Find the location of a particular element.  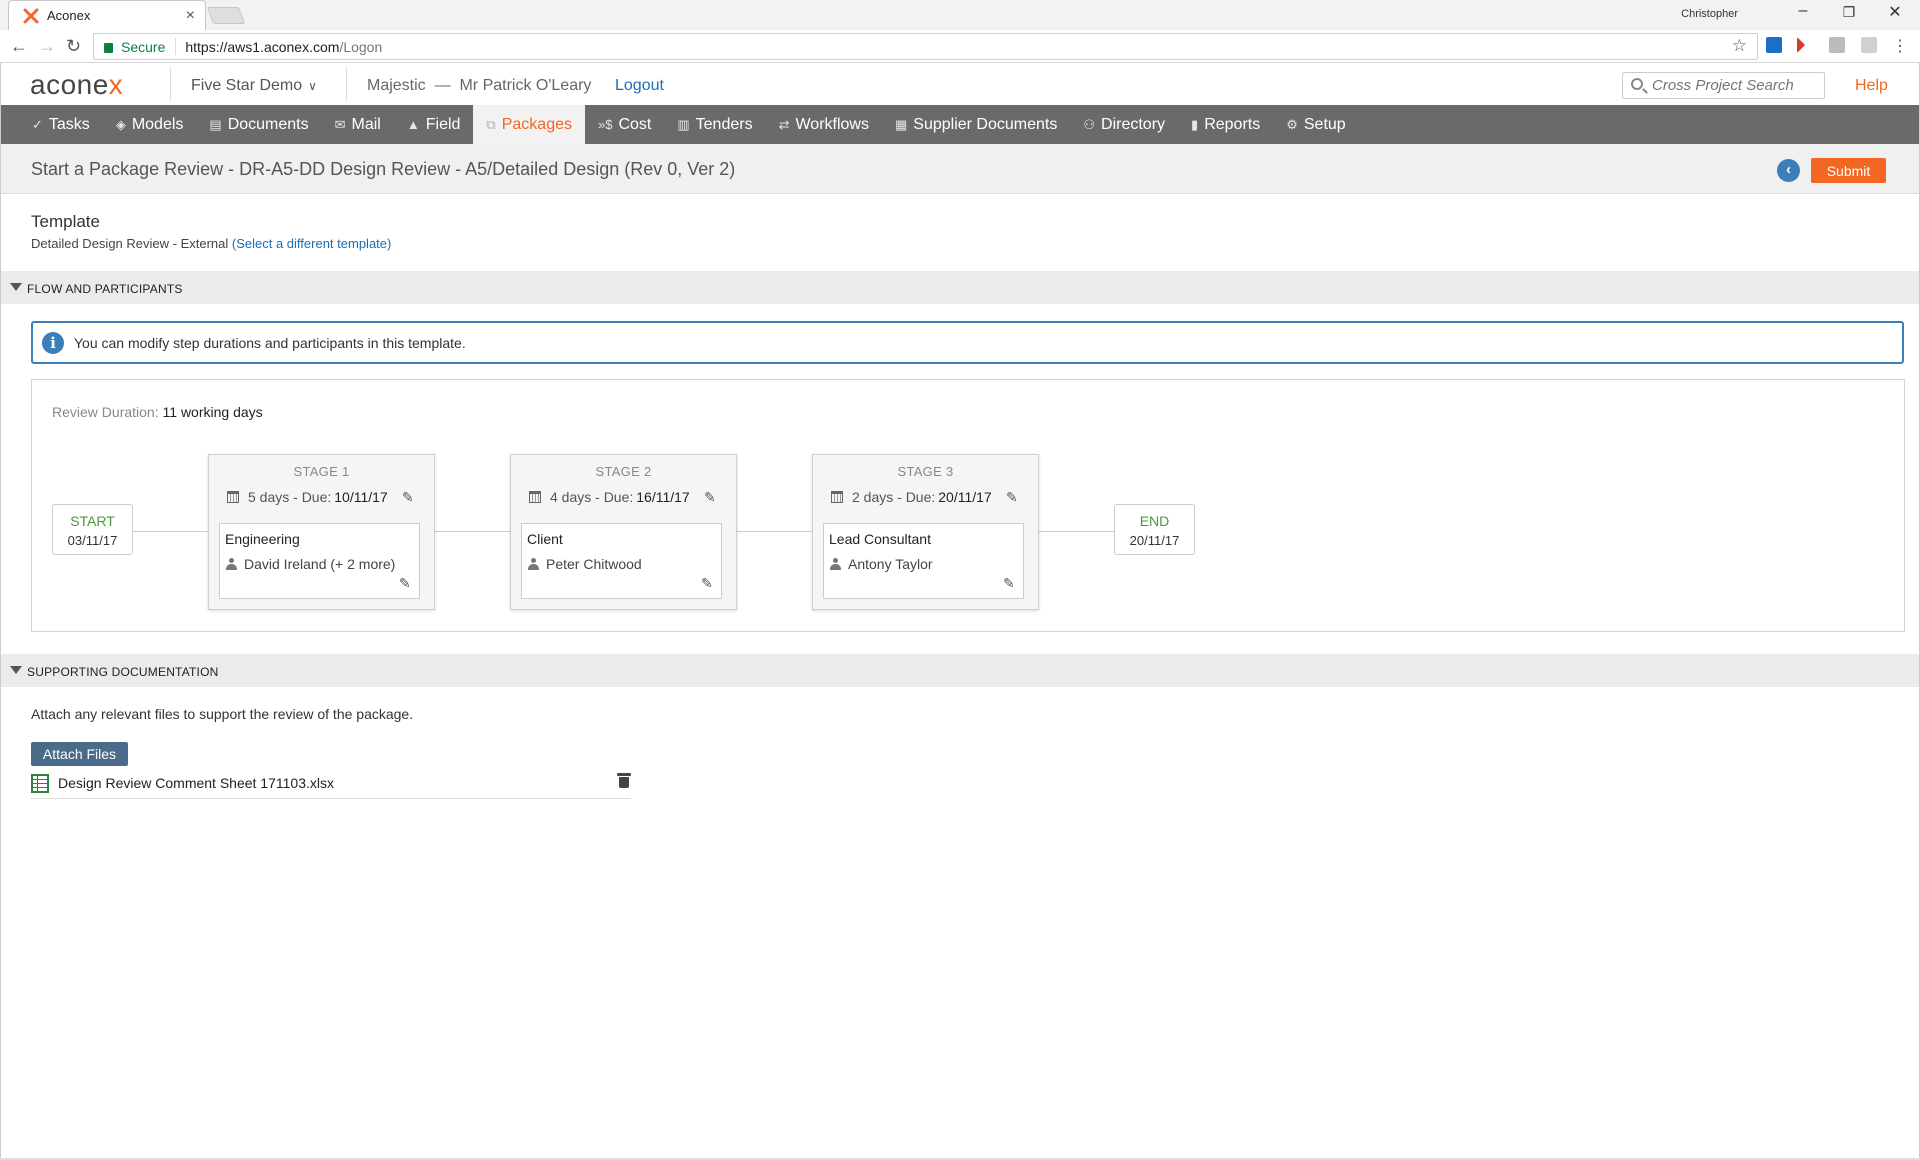

nav-item-reports: ▮ Reports is located at coordinates (1225, 124).